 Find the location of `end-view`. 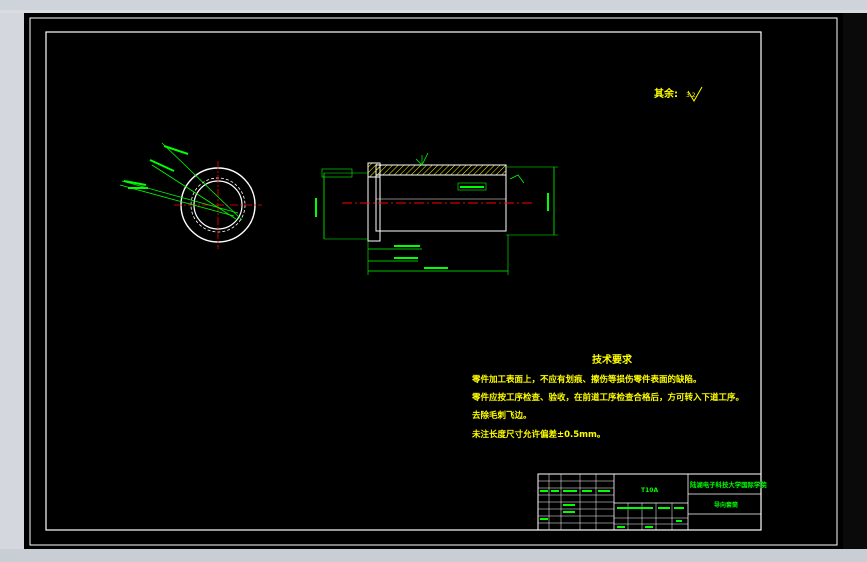

end-view is located at coordinates (190, 195).